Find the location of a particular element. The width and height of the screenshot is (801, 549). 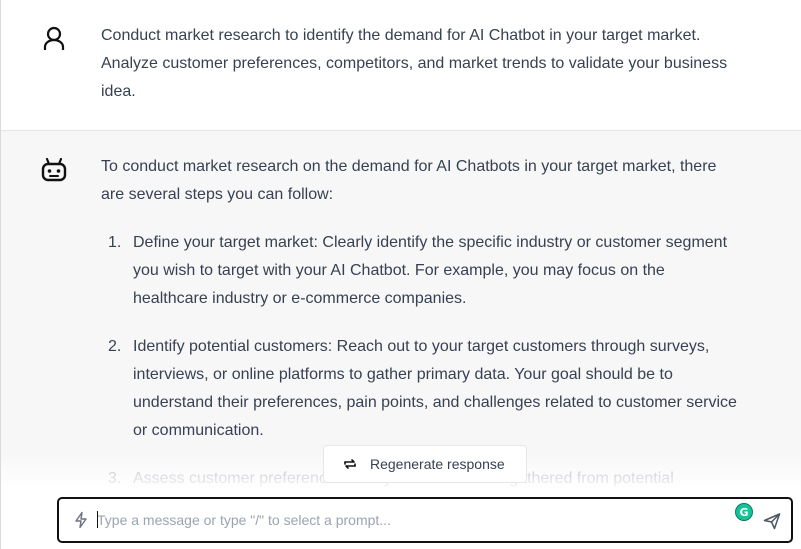

regenerate-label: Regenerate response is located at coordinates (437, 464).